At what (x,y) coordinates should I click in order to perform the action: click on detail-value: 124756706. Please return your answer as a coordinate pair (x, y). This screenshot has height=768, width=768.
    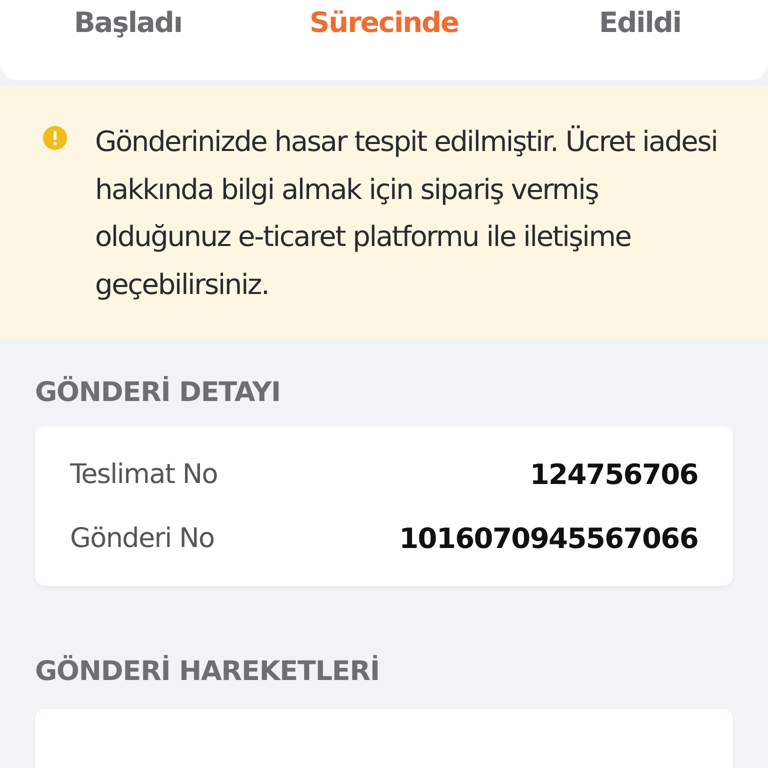
    Looking at the image, I should click on (614, 474).